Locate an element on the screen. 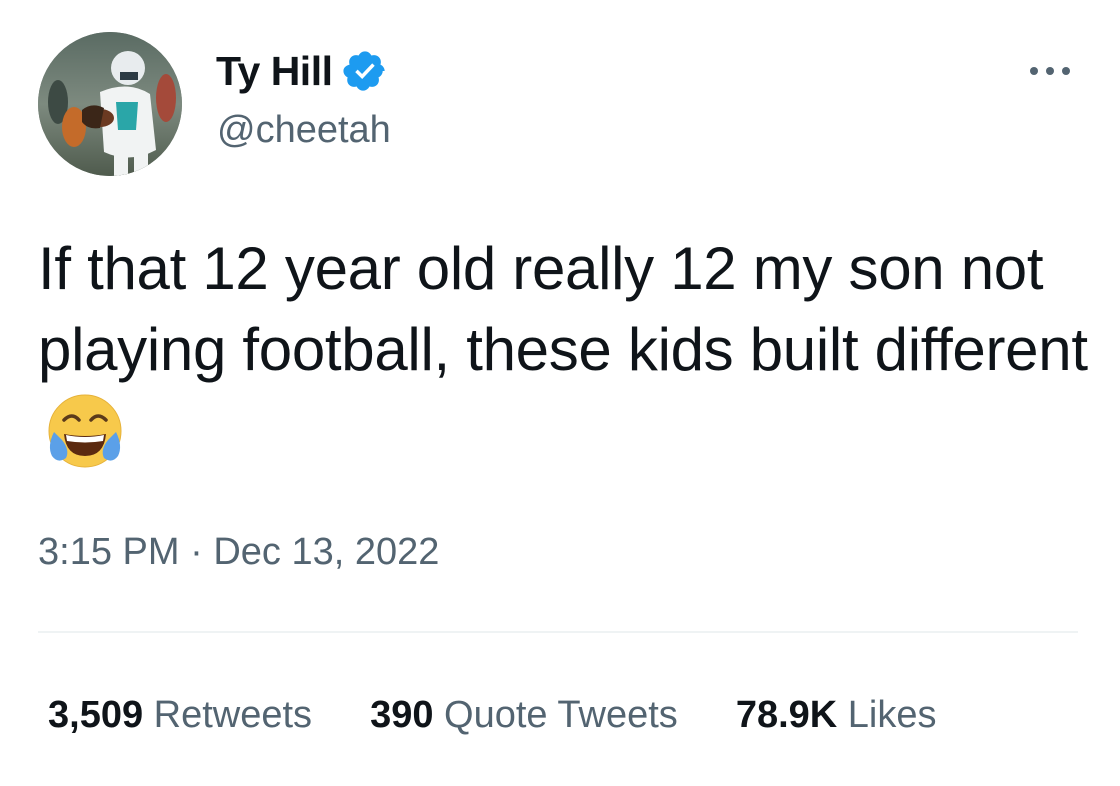 This screenshot has height=786, width=1120. likes-stat: 78.9K Likes is located at coordinates (836, 715).